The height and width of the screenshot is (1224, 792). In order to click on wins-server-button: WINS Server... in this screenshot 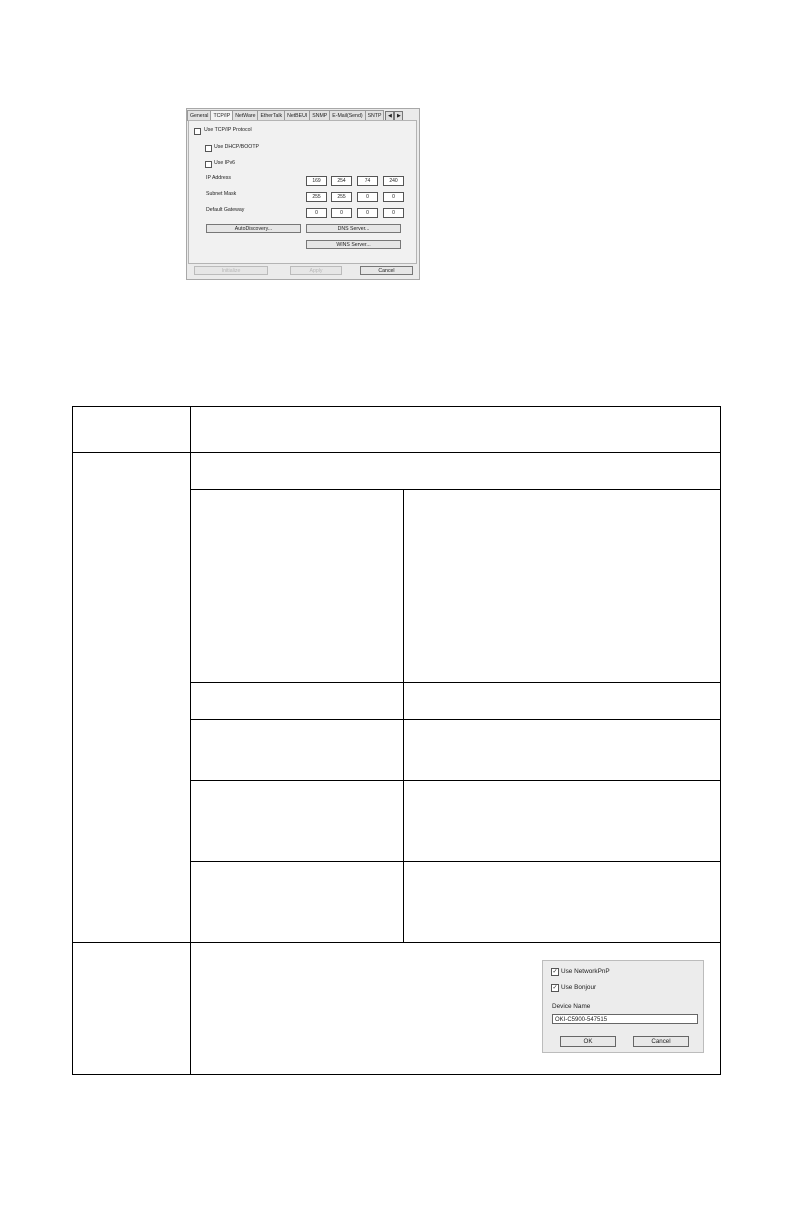, I will do `click(353, 244)`.